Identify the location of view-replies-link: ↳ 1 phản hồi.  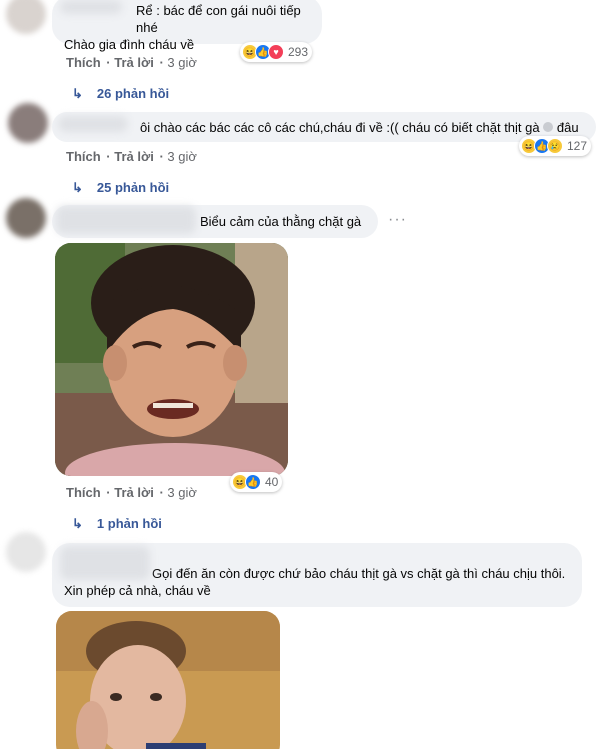
(117, 524).